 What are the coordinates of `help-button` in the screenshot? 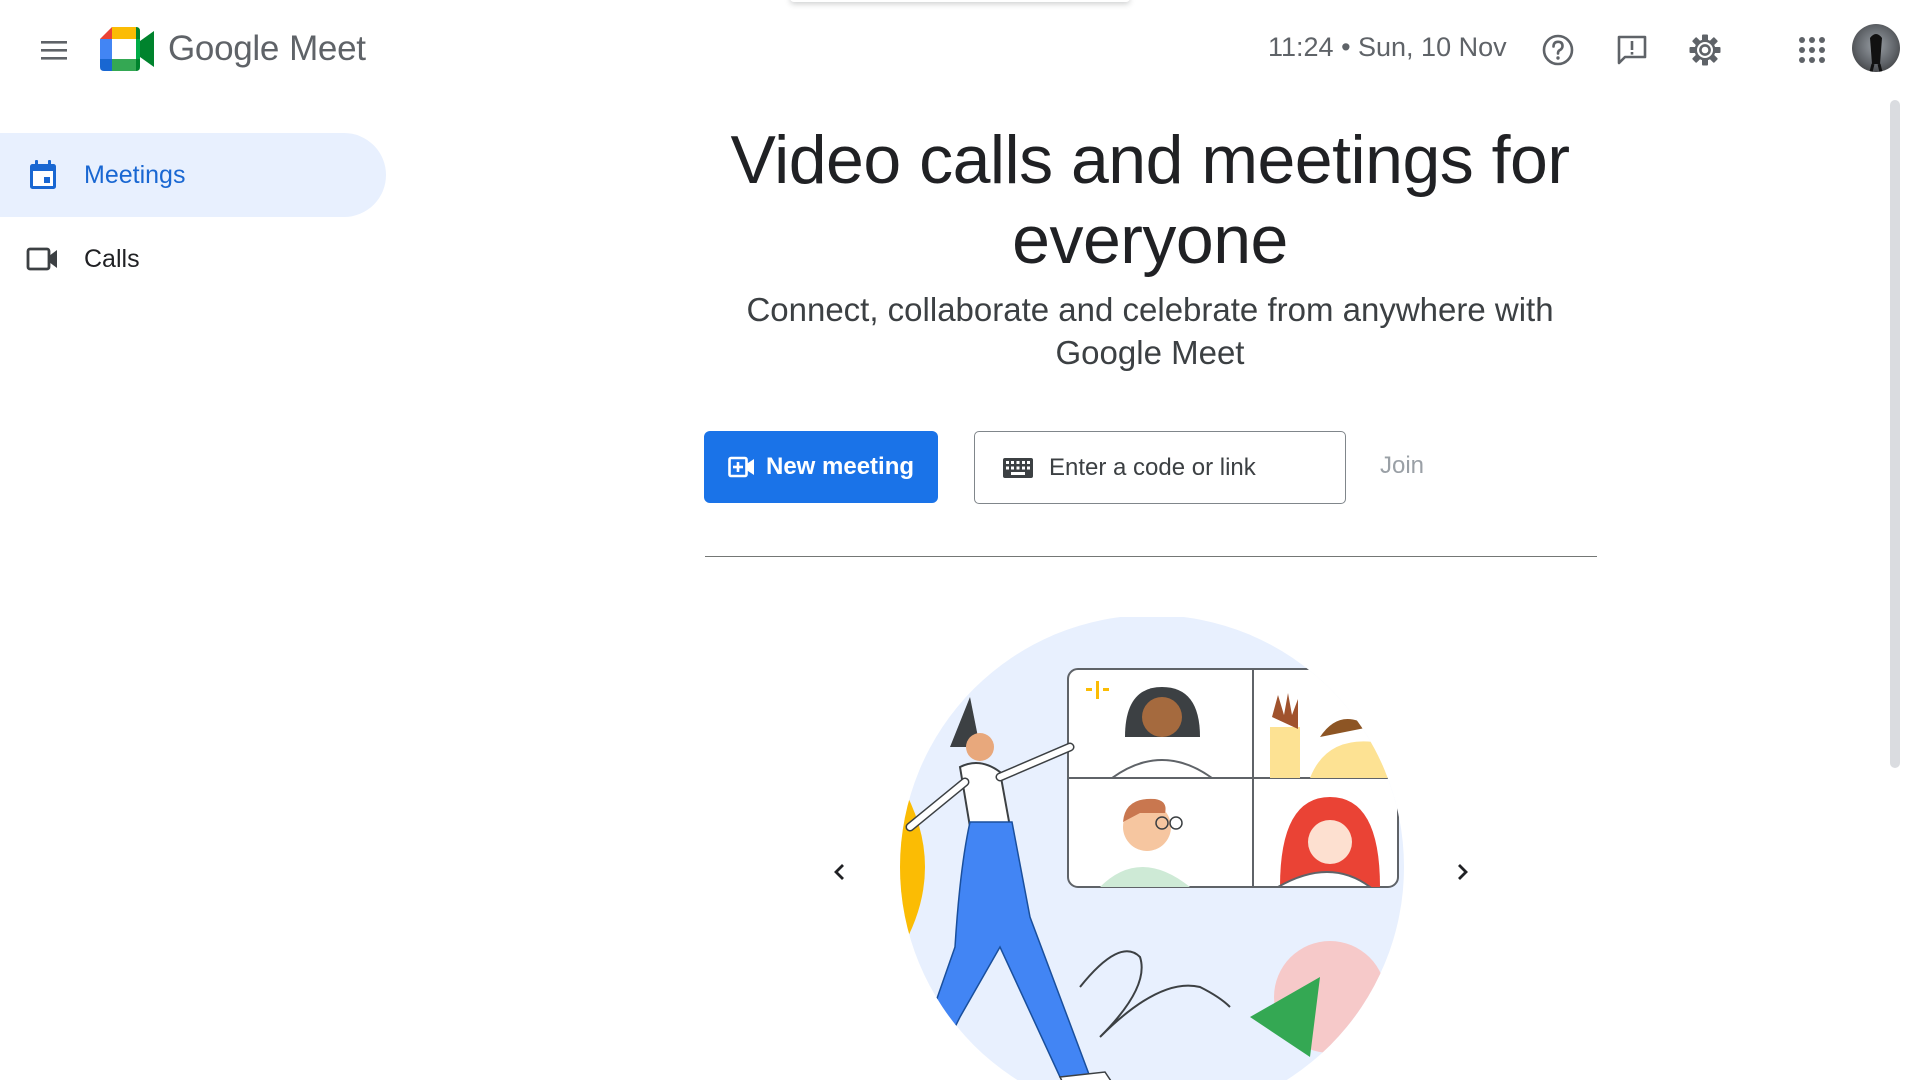 It's located at (1558, 50).